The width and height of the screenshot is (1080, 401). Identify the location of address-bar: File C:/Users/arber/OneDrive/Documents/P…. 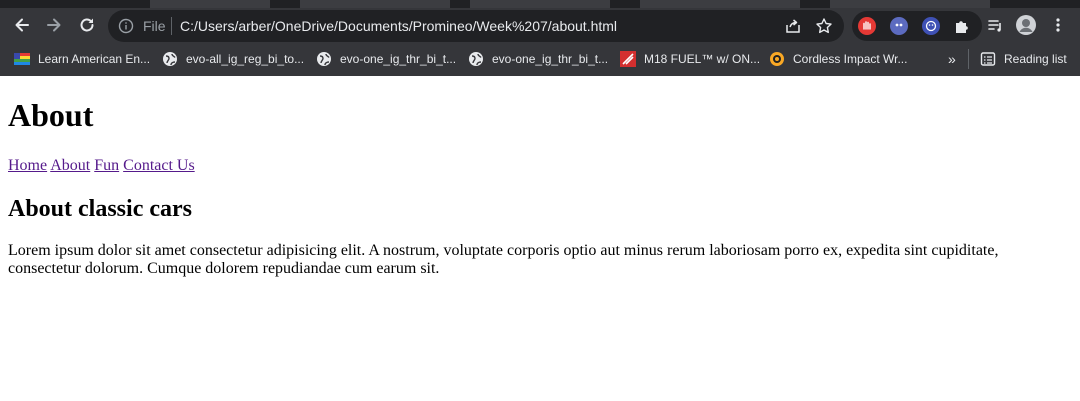
(476, 26).